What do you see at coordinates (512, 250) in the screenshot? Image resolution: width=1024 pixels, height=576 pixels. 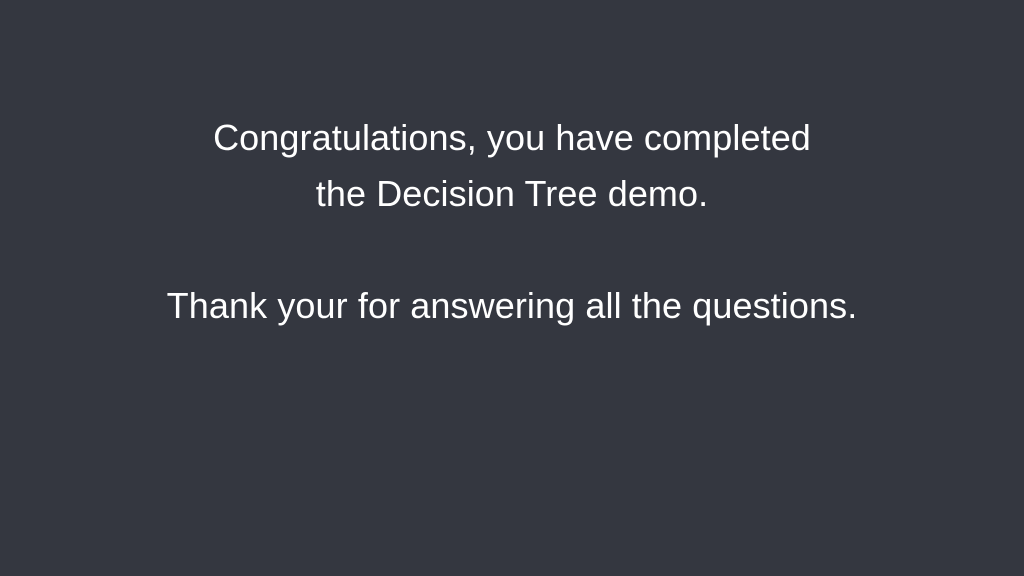 I see `message-spacer` at bounding box center [512, 250].